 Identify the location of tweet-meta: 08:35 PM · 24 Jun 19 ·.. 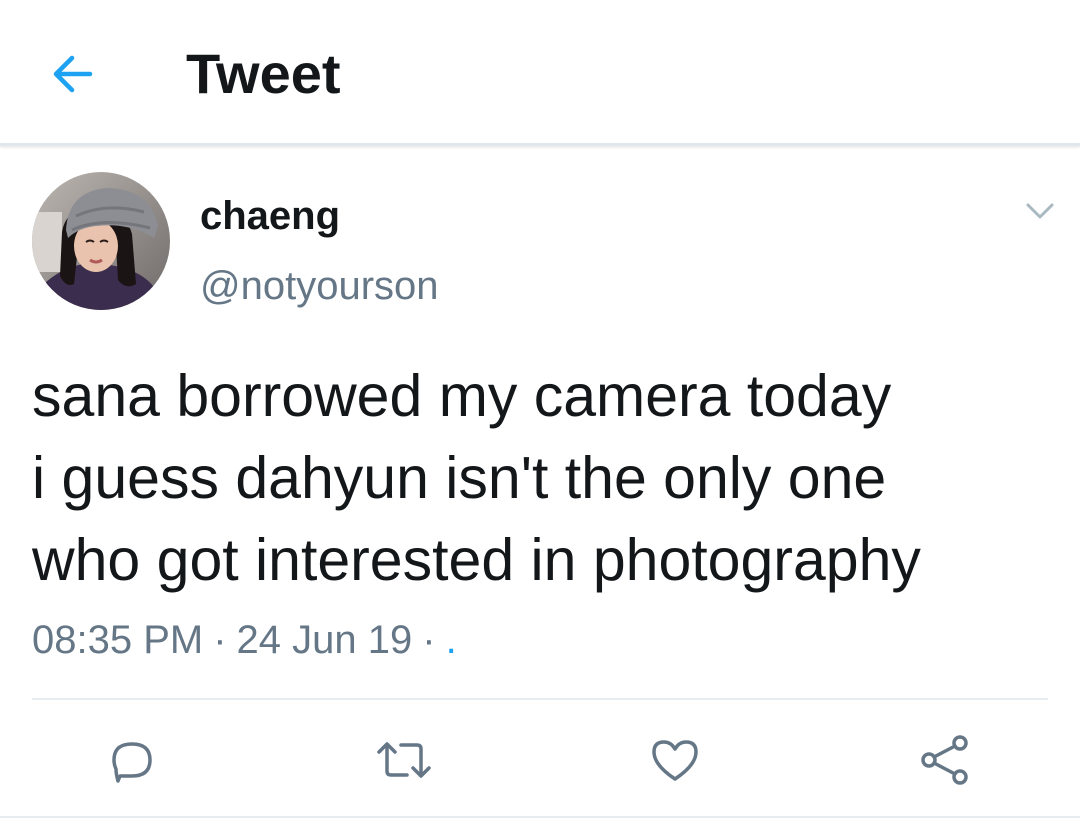
(244, 640).